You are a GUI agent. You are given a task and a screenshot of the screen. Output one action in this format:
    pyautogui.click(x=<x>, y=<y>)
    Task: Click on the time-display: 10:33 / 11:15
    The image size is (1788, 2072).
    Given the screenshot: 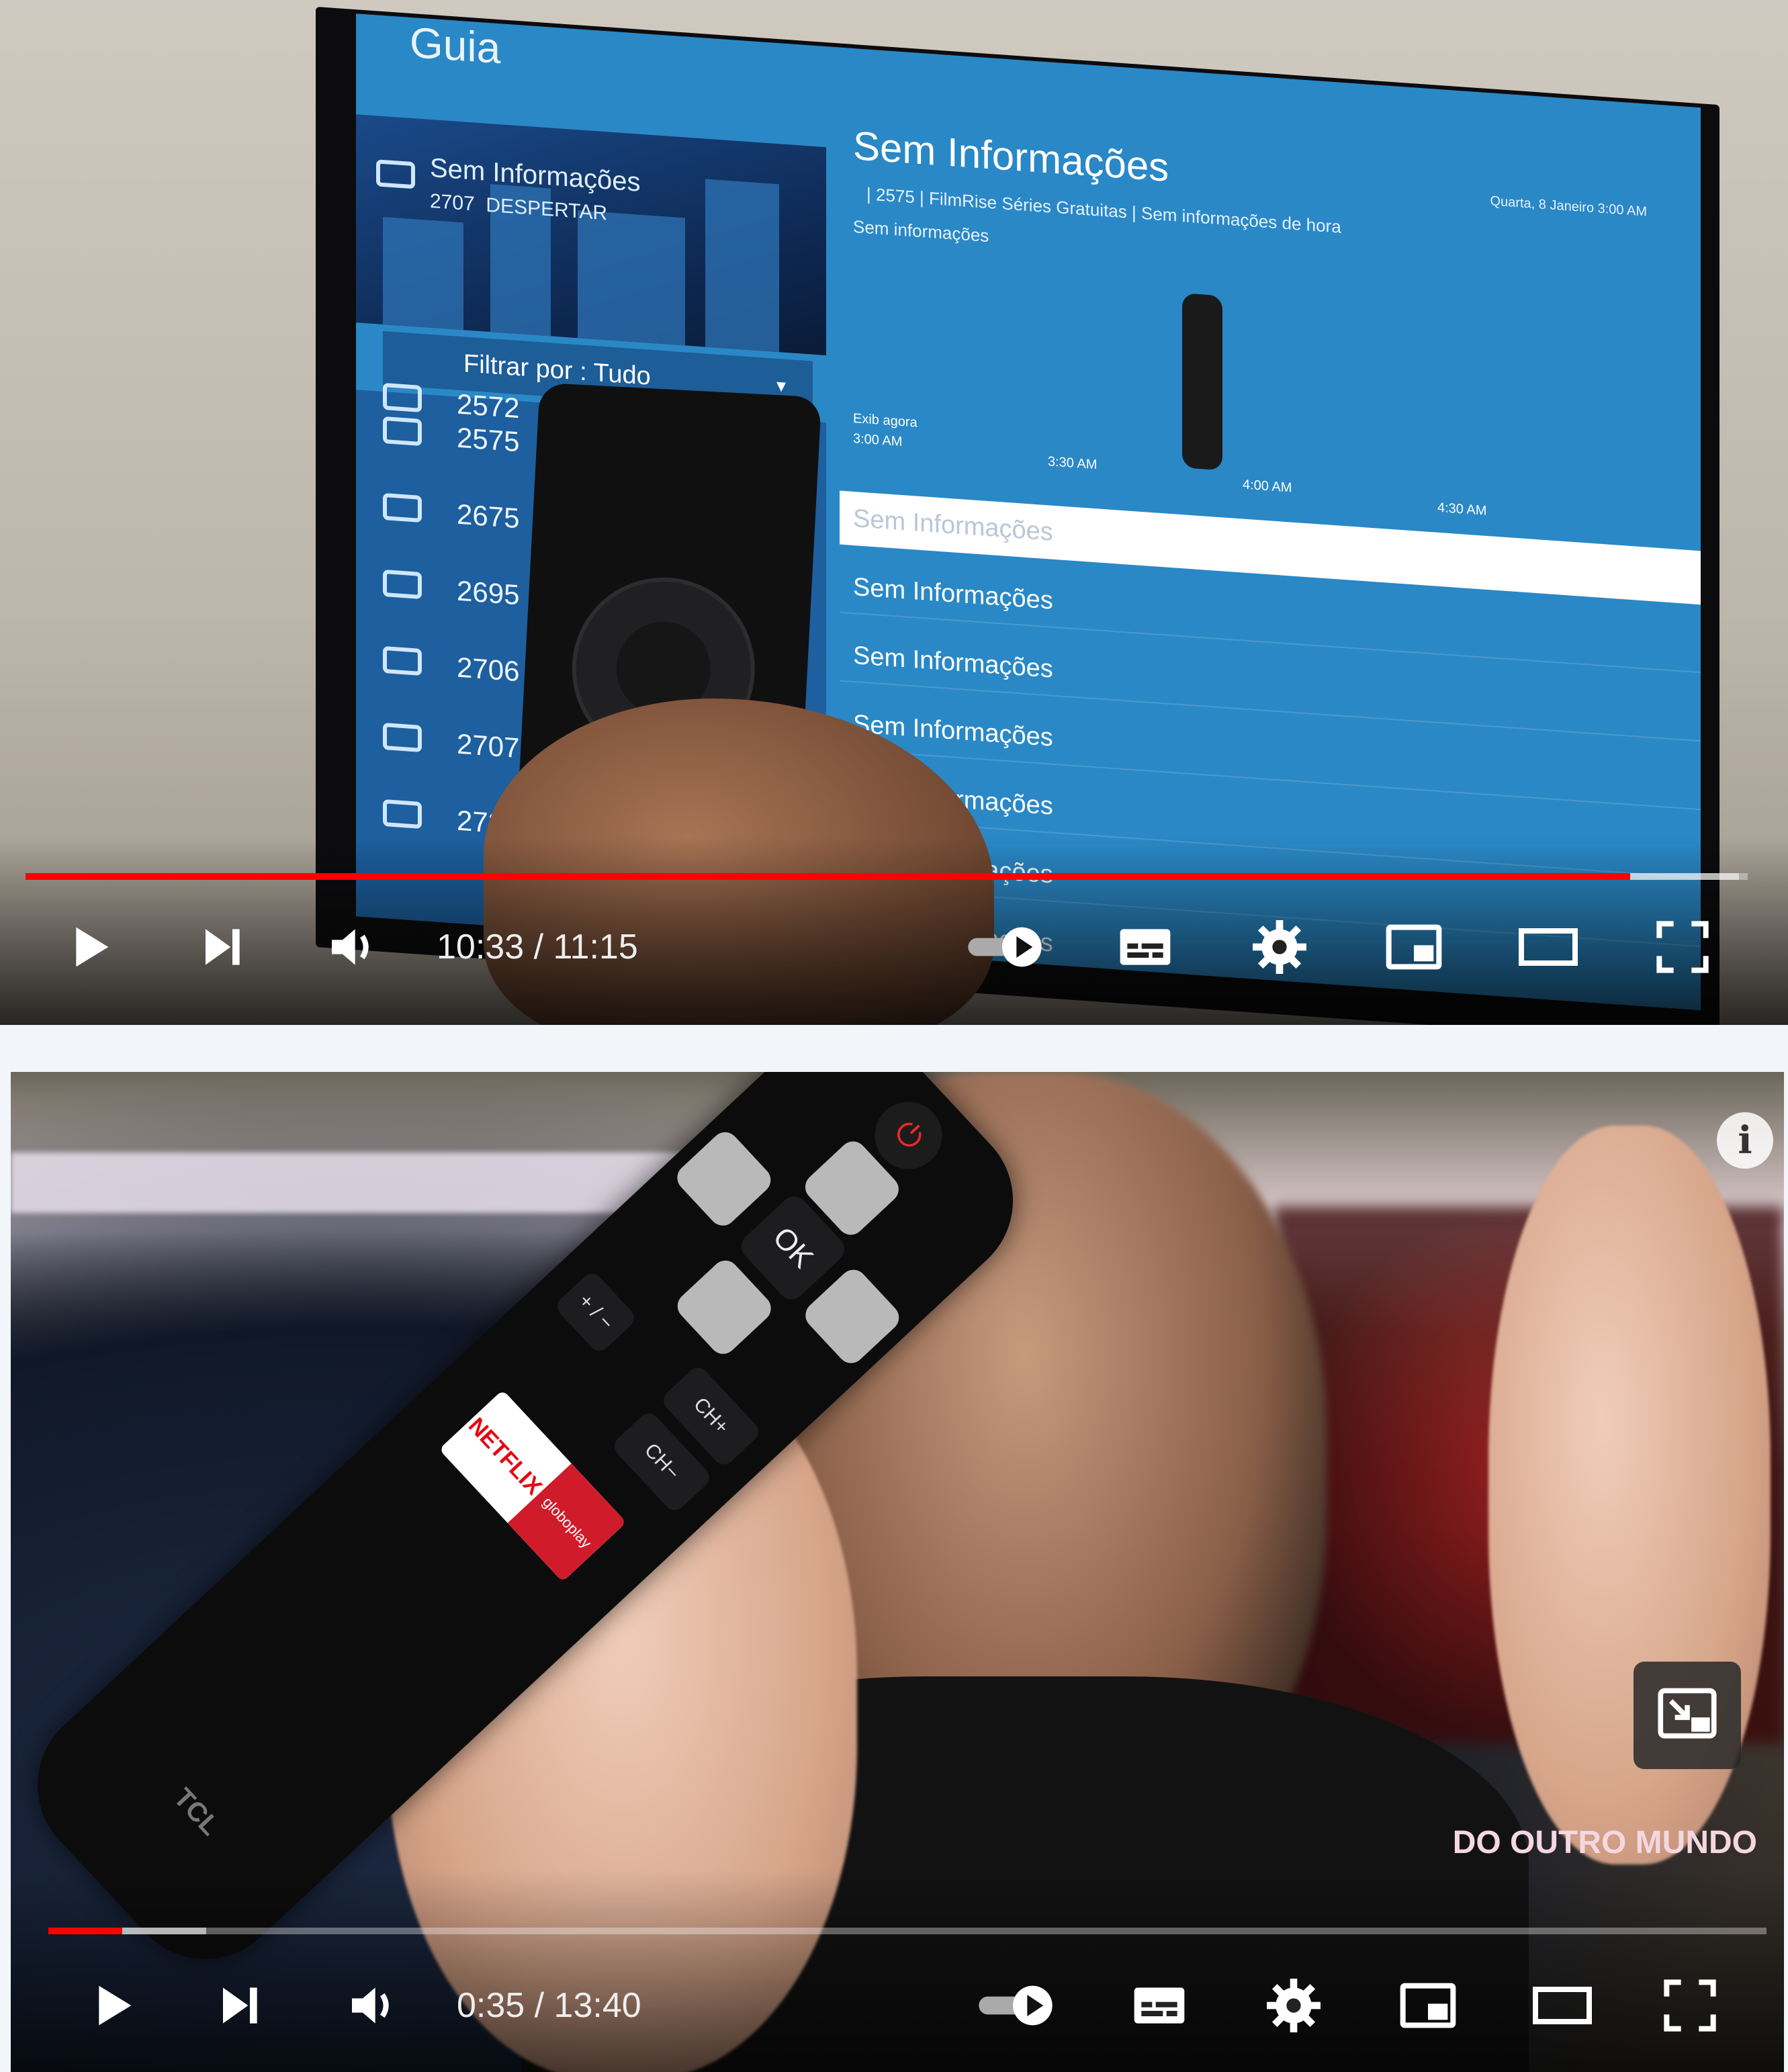 What is the action you would take?
    pyautogui.click(x=537, y=947)
    